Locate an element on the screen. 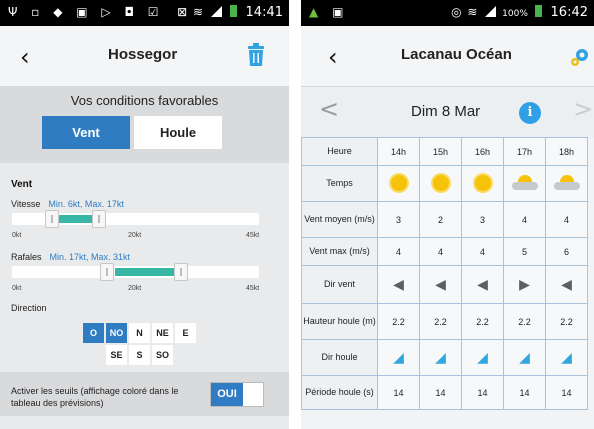  hour-cell: 14h is located at coordinates (398, 151).